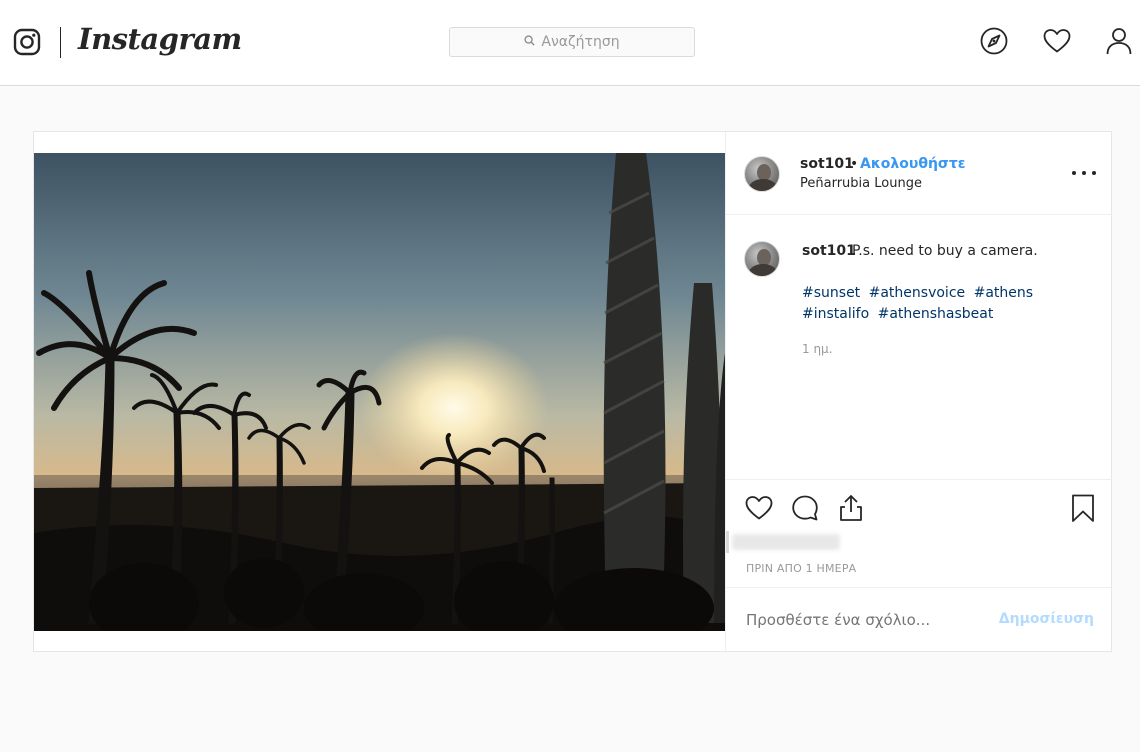 The image size is (1140, 752). I want to click on hashtag-link: #sunset, so click(831, 293).